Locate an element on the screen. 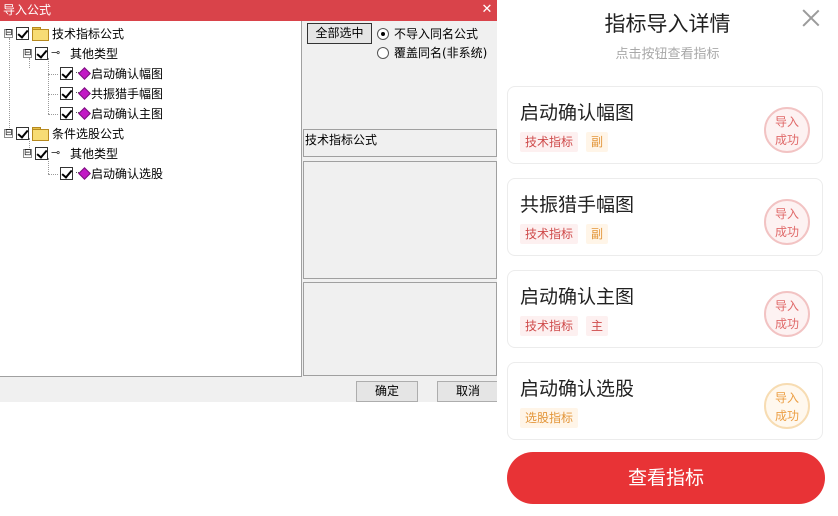 The image size is (838, 516). tag-indicator-type: 选股指标 is located at coordinates (549, 418).